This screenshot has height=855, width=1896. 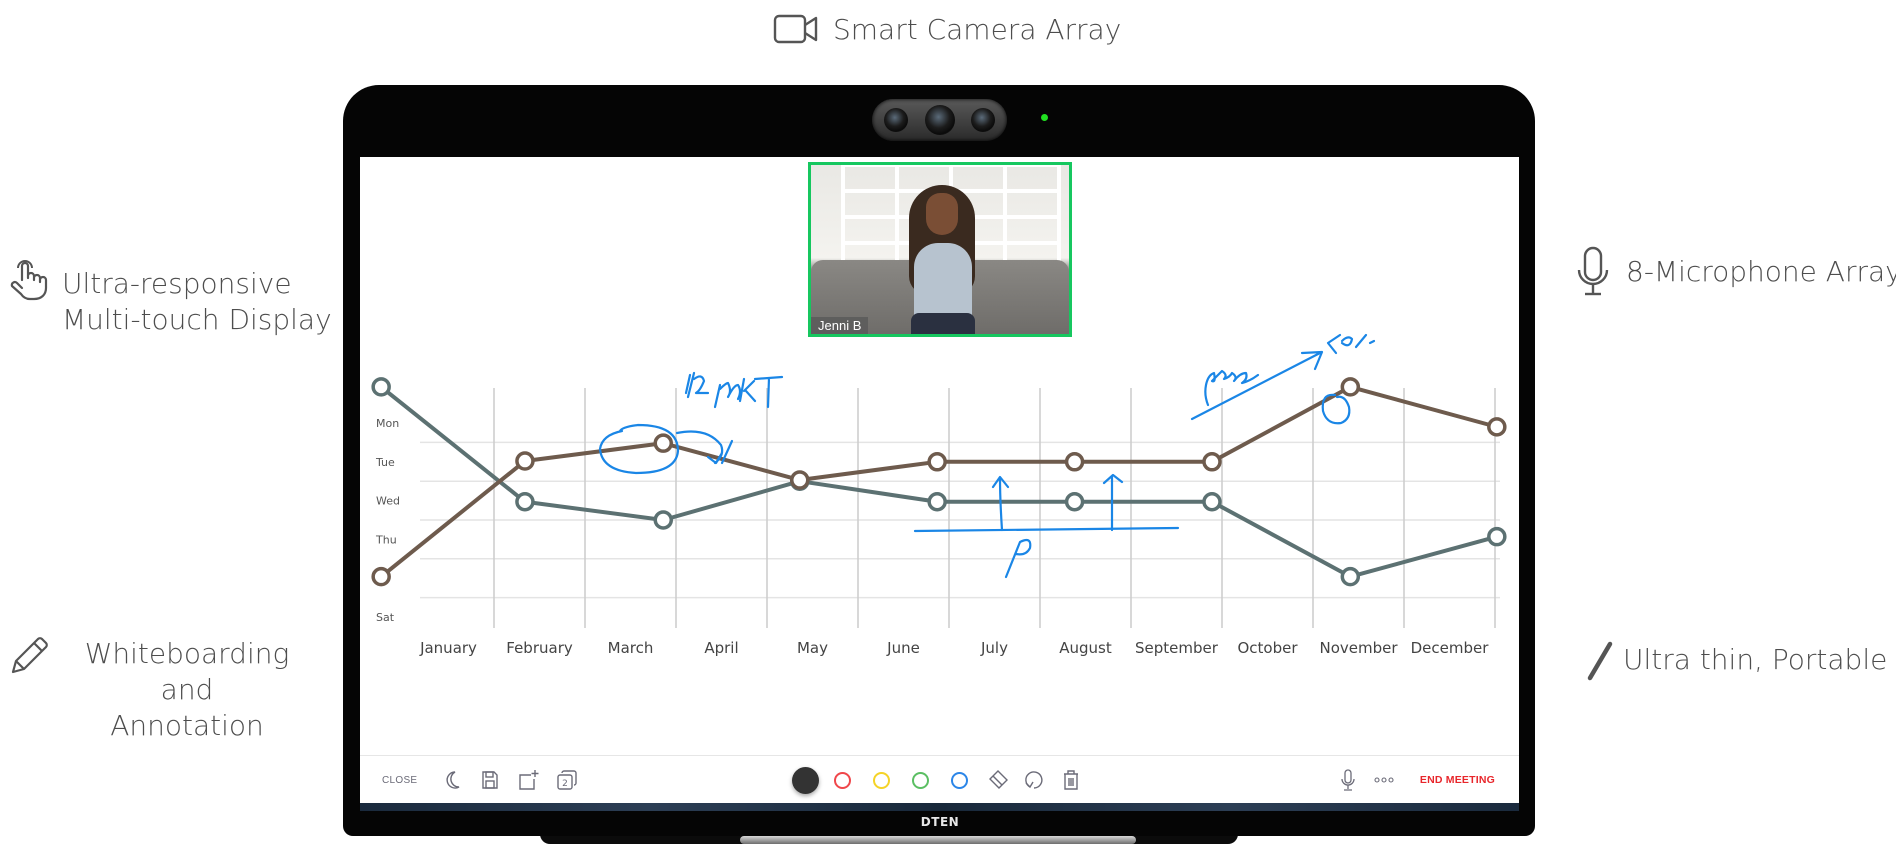 I want to click on new-page-button, so click(x=528, y=779).